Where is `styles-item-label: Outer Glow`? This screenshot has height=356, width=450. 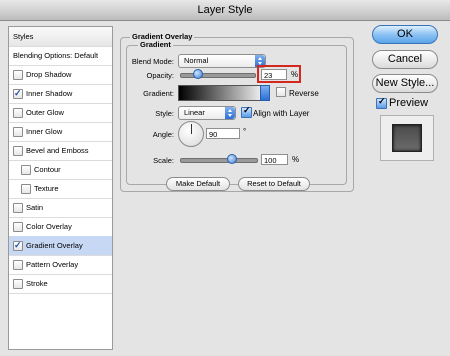 styles-item-label: Outer Glow is located at coordinates (45, 112).